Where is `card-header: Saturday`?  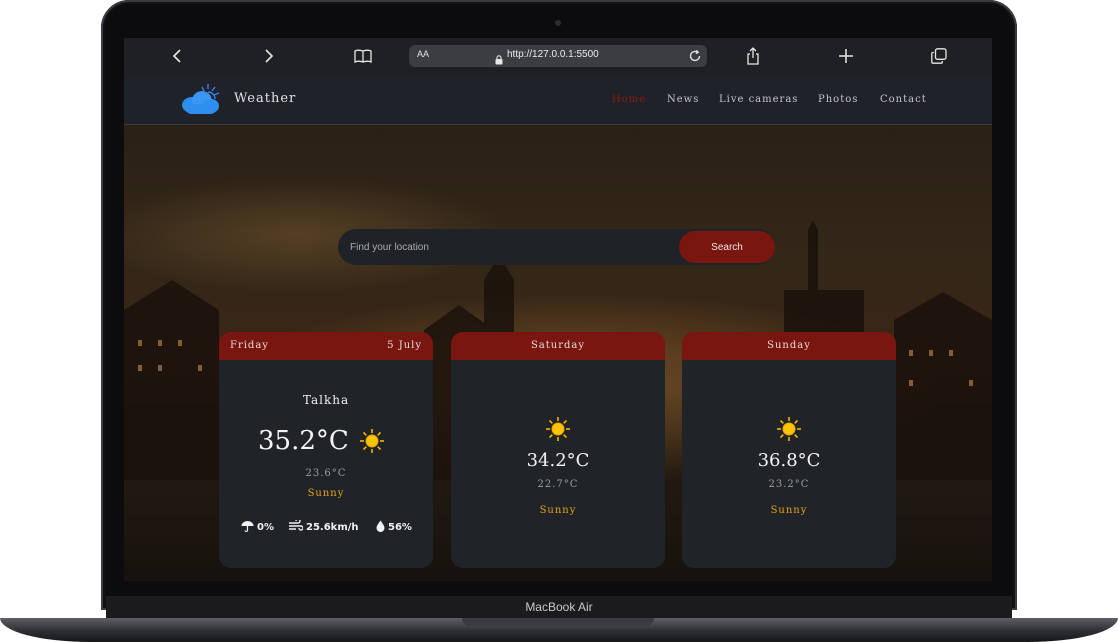 card-header: Saturday is located at coordinates (558, 346).